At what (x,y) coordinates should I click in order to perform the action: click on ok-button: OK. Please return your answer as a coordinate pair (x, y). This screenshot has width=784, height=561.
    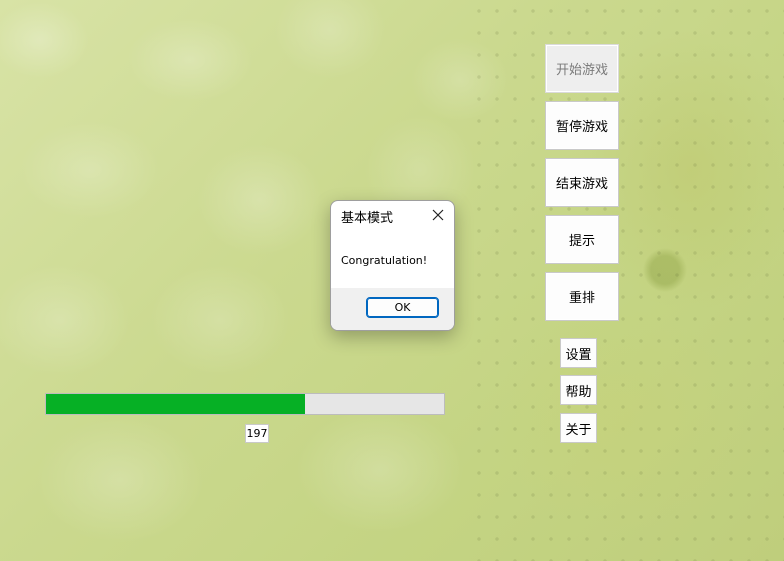
    Looking at the image, I should click on (402, 307).